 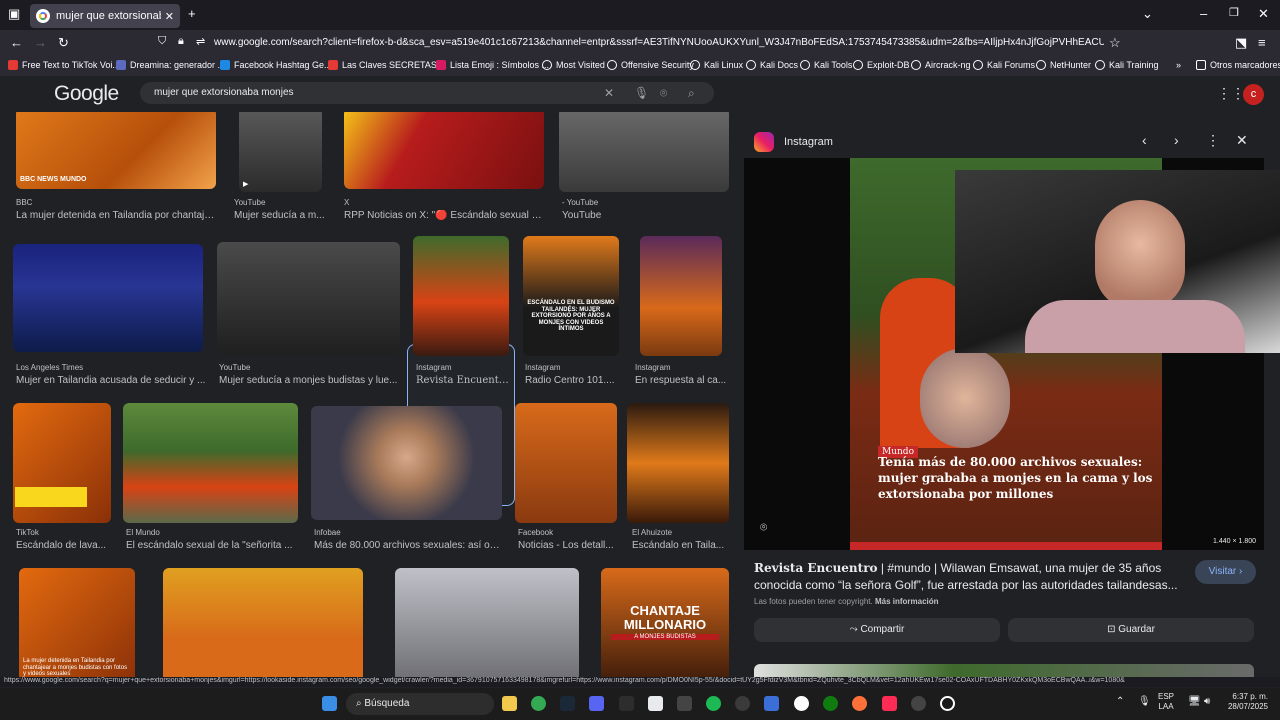 What do you see at coordinates (1234, 12) in the screenshot?
I see `restore-icon: ❐` at bounding box center [1234, 12].